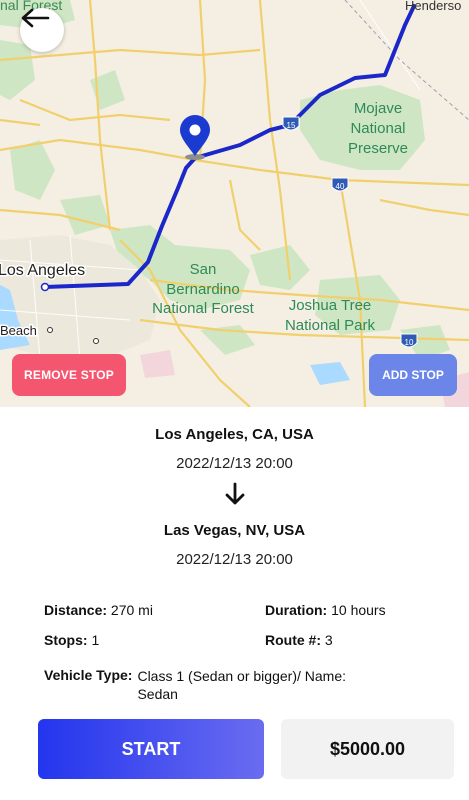 The width and height of the screenshot is (469, 800). I want to click on start-button: START, so click(151, 749).